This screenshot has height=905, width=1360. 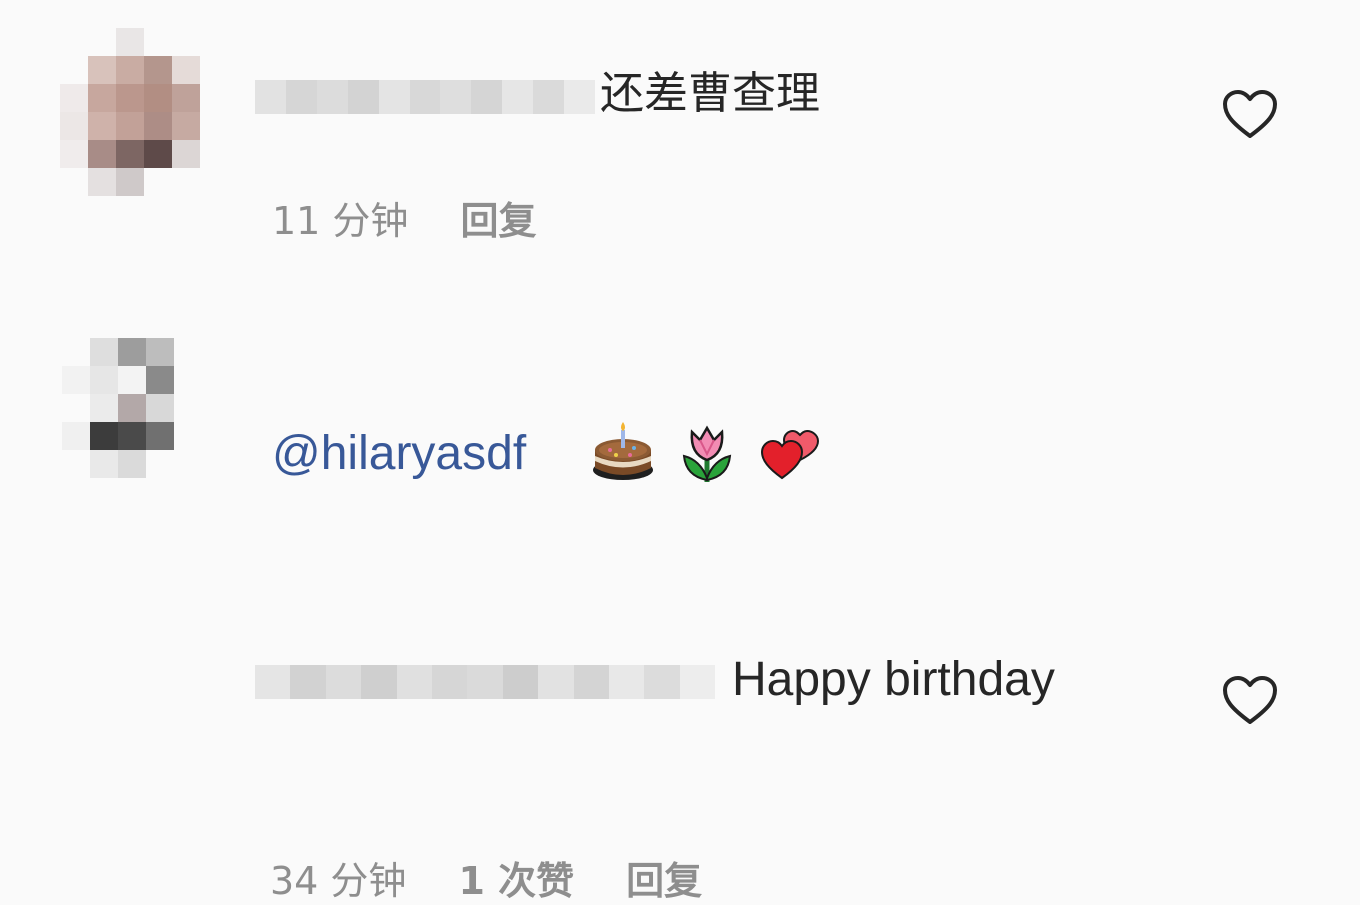 What do you see at coordinates (893, 679) in the screenshot?
I see `comment-text: Happy birthday` at bounding box center [893, 679].